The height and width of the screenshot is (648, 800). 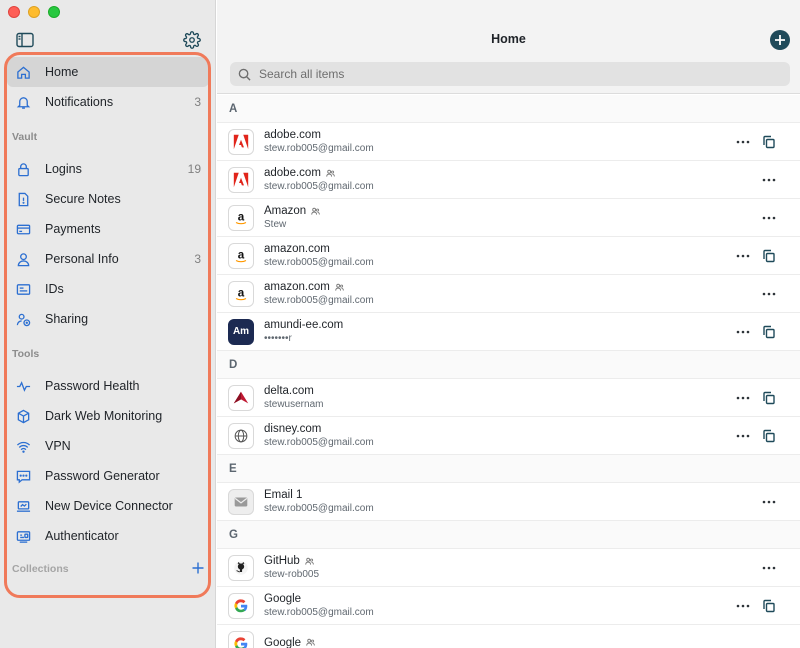 What do you see at coordinates (26, 353) in the screenshot?
I see `tools-section-label: Tools` at bounding box center [26, 353].